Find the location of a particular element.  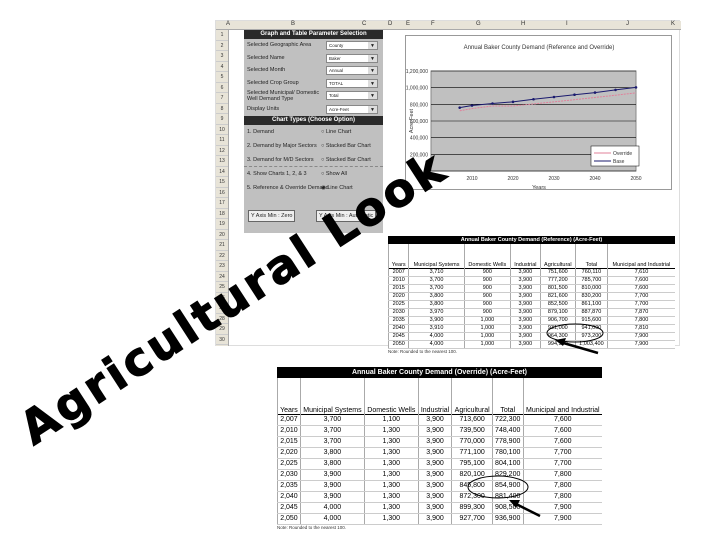

annotations is located at coordinates (535, 420).